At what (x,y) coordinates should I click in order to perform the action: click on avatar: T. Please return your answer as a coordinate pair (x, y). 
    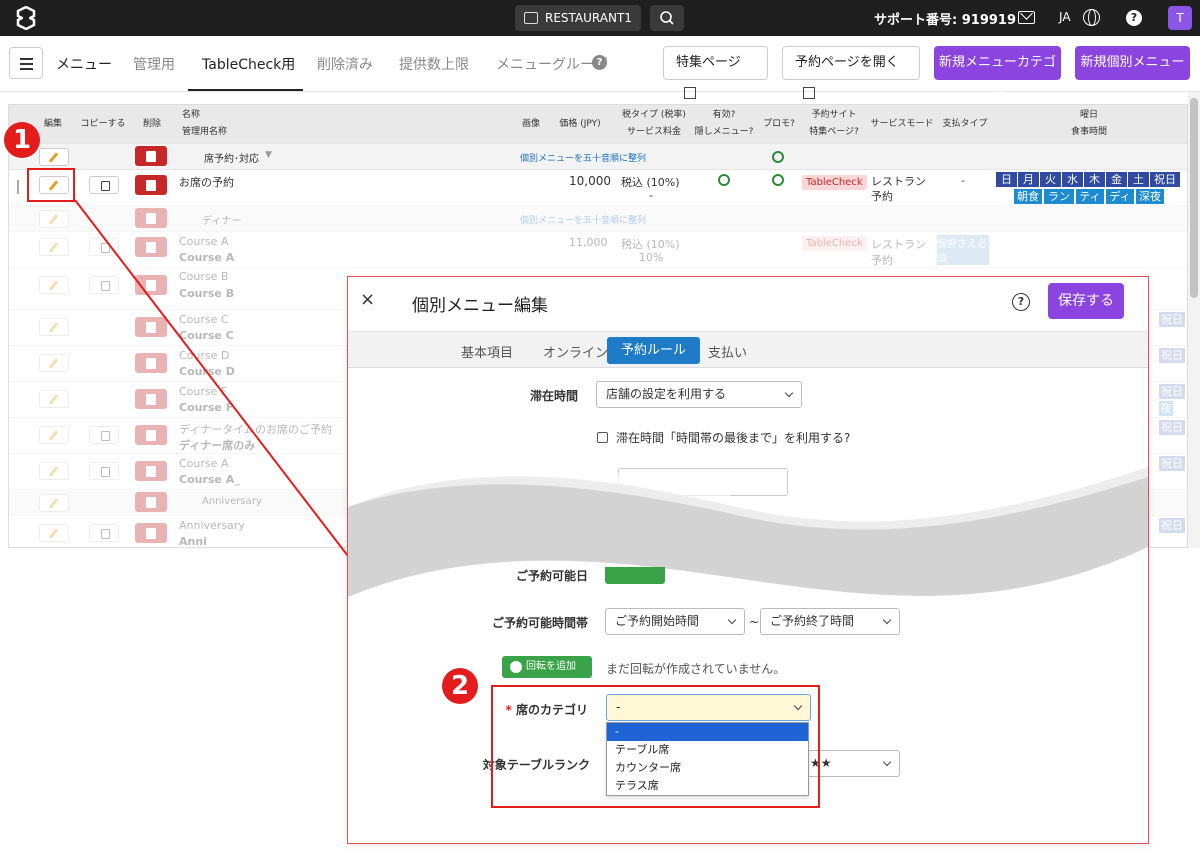
    Looking at the image, I should click on (1180, 18).